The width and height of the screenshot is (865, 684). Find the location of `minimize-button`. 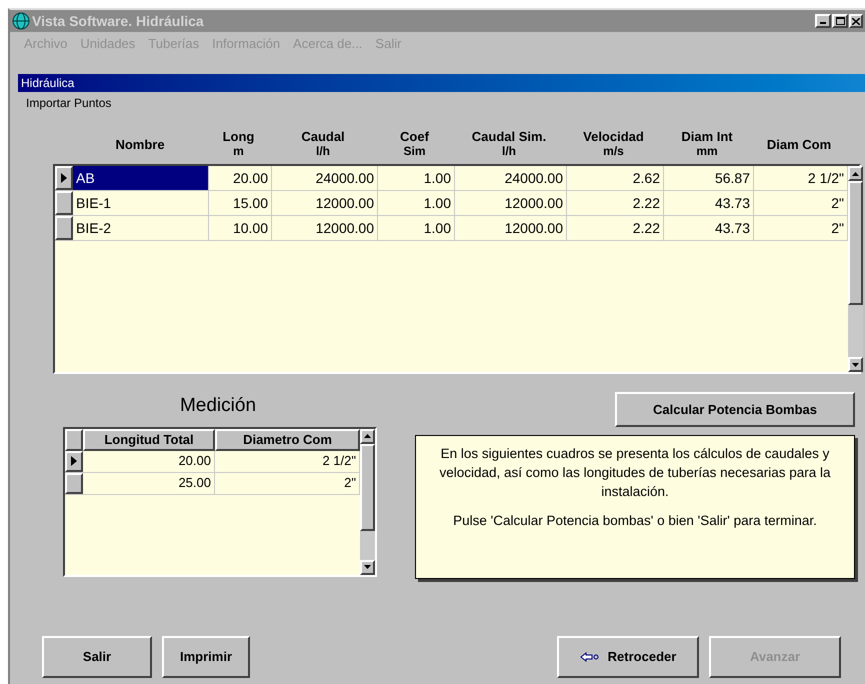

minimize-button is located at coordinates (823, 21).